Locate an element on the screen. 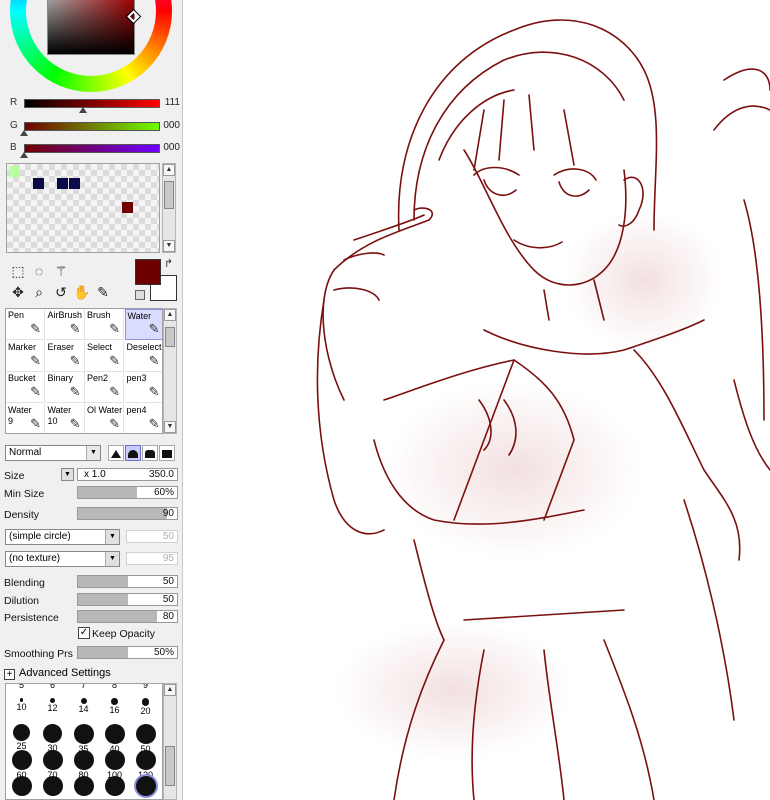  brush-size-preset: 12 is located at coordinates (52, 705).